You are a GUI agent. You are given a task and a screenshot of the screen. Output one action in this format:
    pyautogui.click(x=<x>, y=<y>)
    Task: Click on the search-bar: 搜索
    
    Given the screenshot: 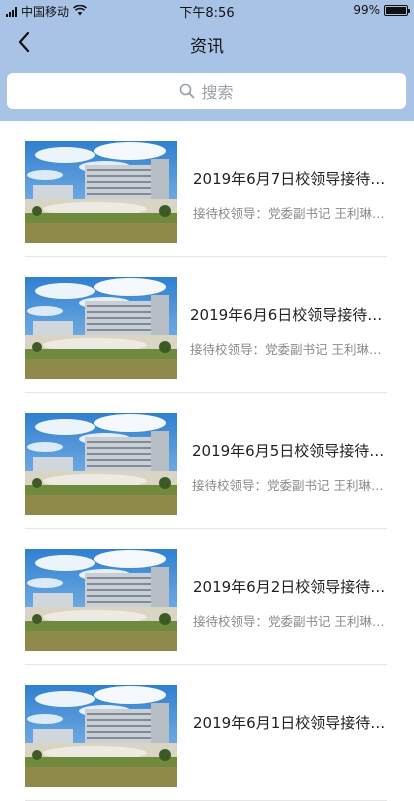 What is the action you would take?
    pyautogui.click(x=206, y=91)
    